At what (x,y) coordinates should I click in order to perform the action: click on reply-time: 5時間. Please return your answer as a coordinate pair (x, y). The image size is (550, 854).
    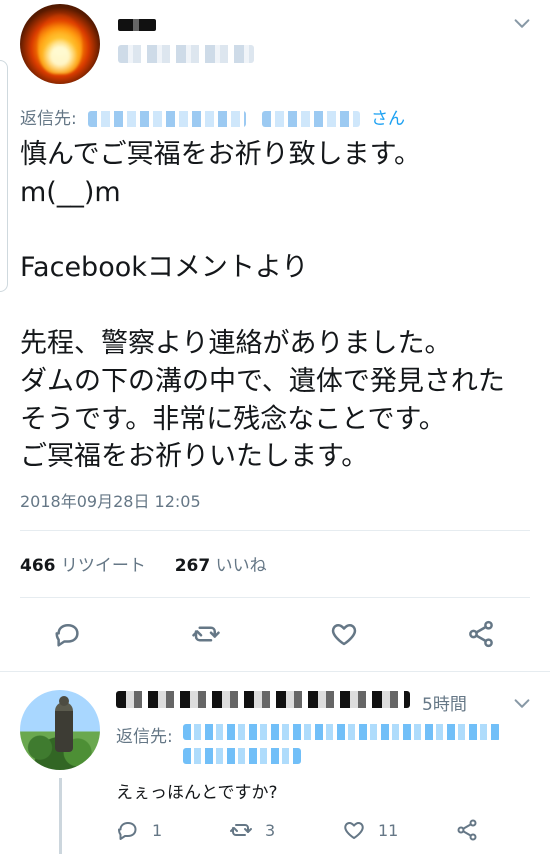
    Looking at the image, I should click on (444, 705).